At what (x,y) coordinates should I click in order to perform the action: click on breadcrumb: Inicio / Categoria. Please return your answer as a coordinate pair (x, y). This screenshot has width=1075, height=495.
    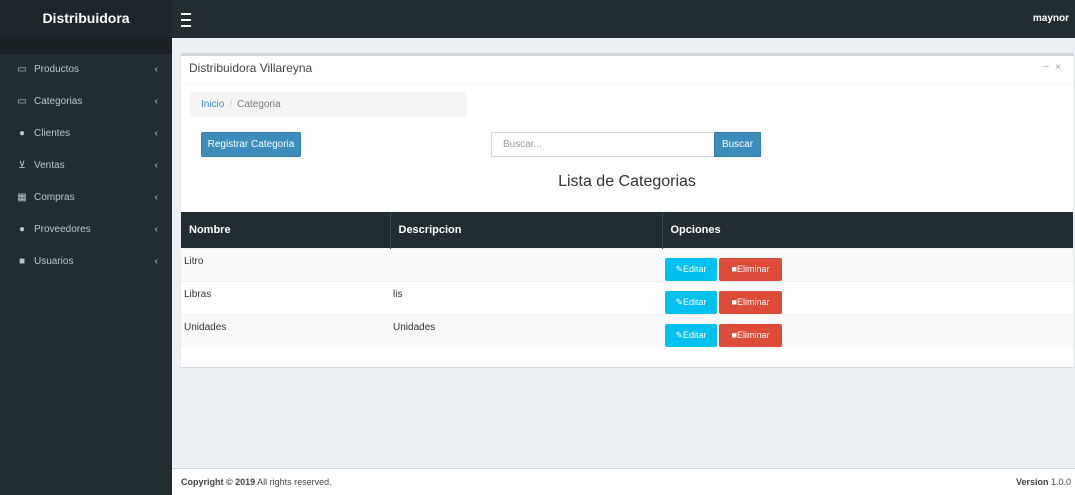
    Looking at the image, I should click on (328, 104).